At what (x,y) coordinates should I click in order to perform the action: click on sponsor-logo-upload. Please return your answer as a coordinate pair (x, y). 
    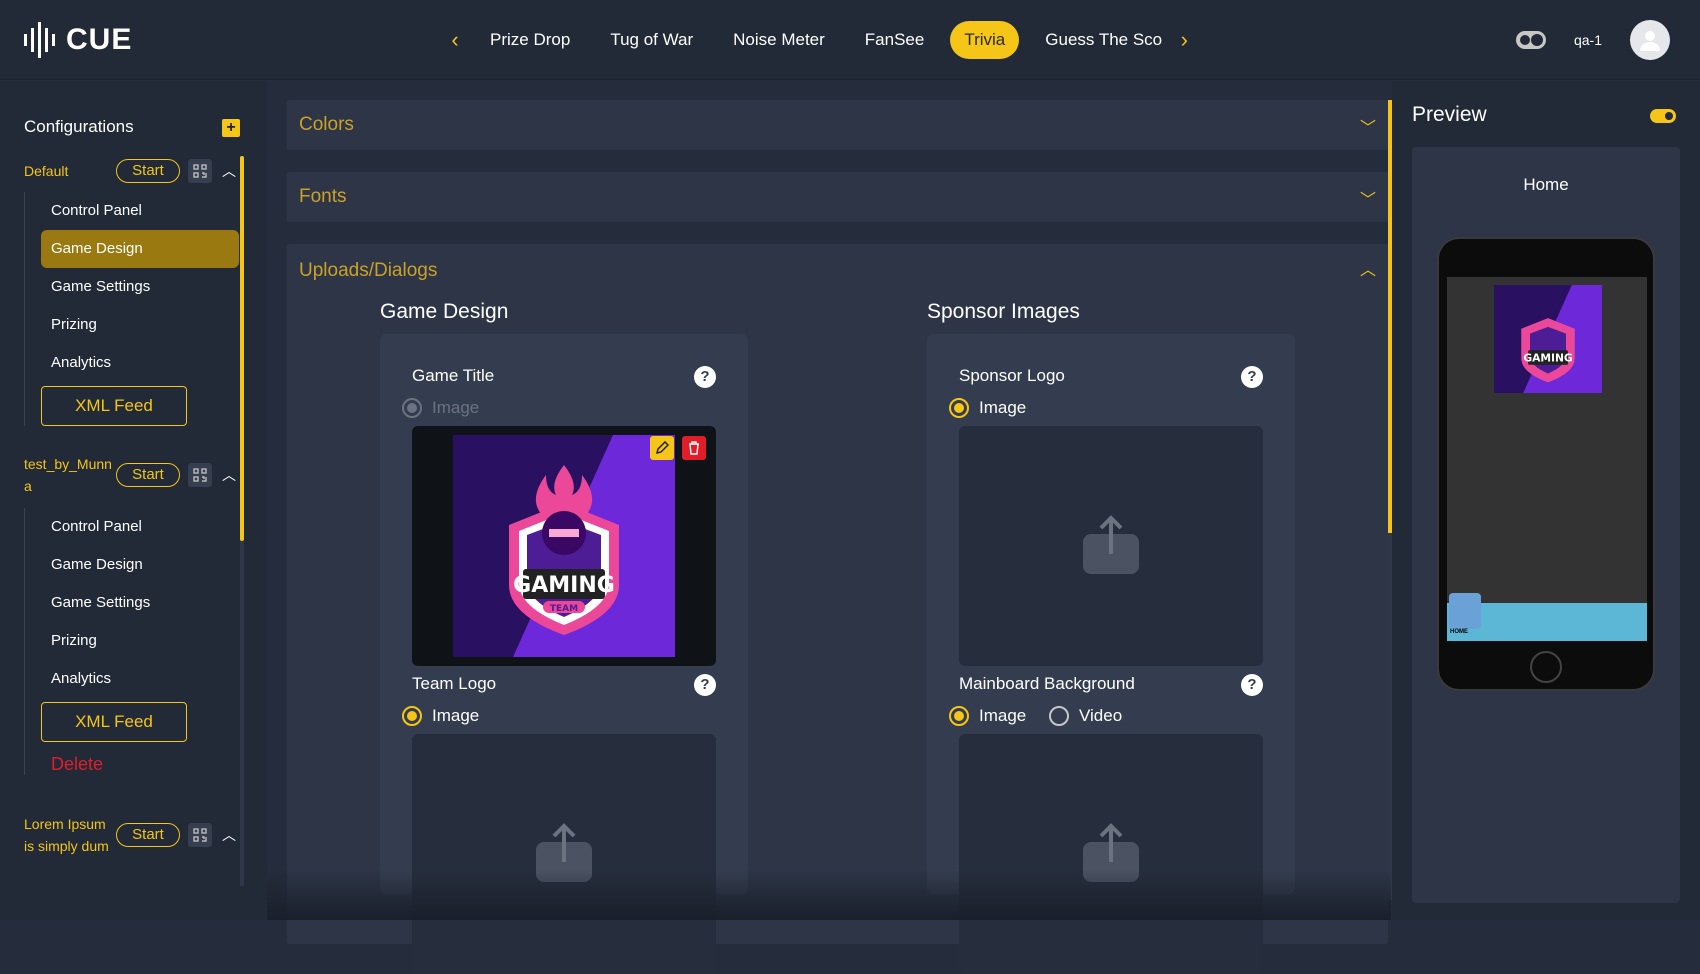
    Looking at the image, I should click on (1111, 546).